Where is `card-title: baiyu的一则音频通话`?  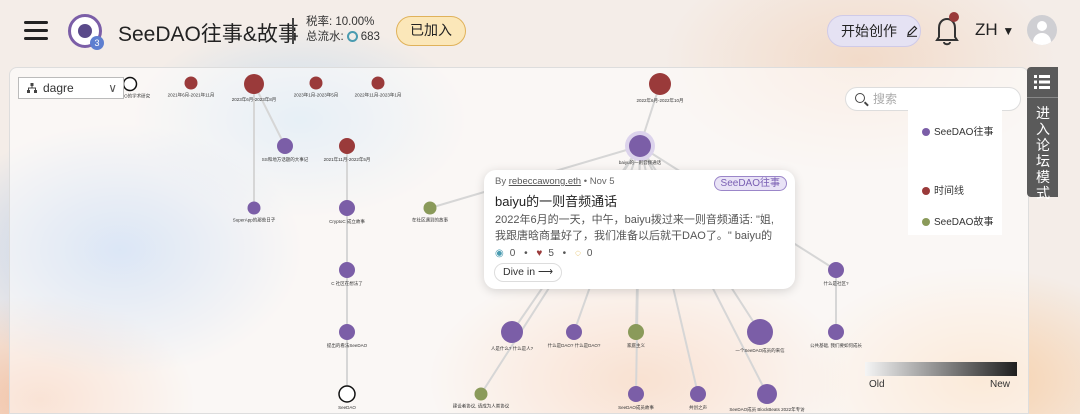
card-title: baiyu的一则音频通话 is located at coordinates (639, 200).